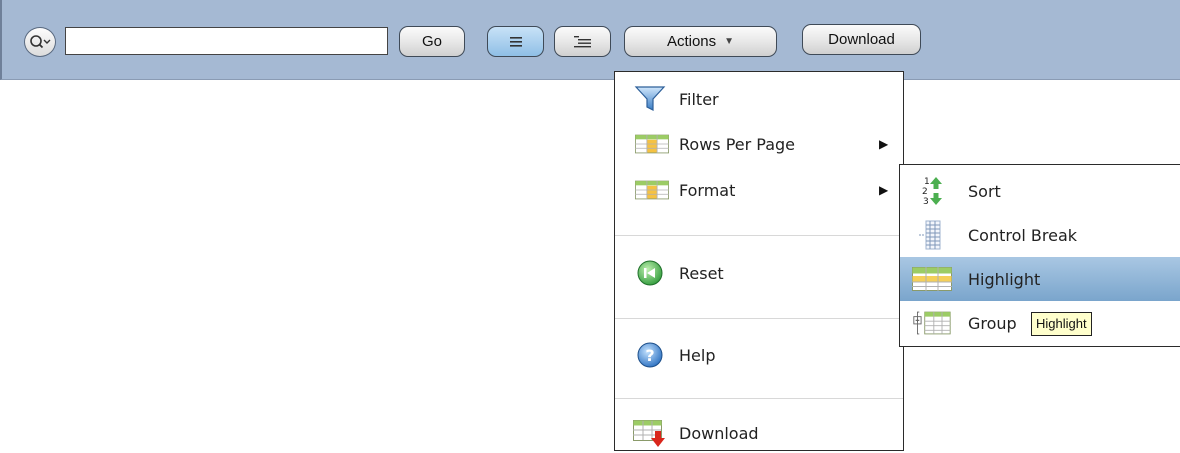  I want to click on menu-item-label: Format, so click(707, 190).